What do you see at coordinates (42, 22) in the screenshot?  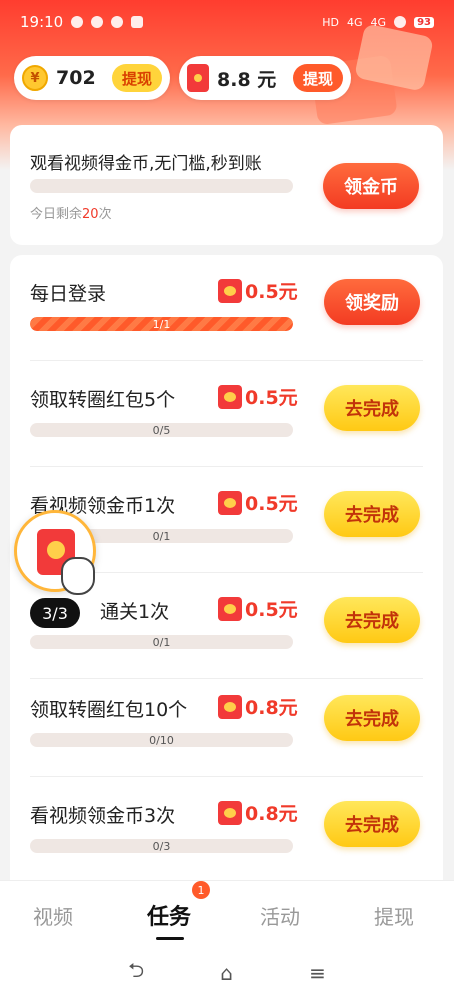 I see `status-time: 19:10` at bounding box center [42, 22].